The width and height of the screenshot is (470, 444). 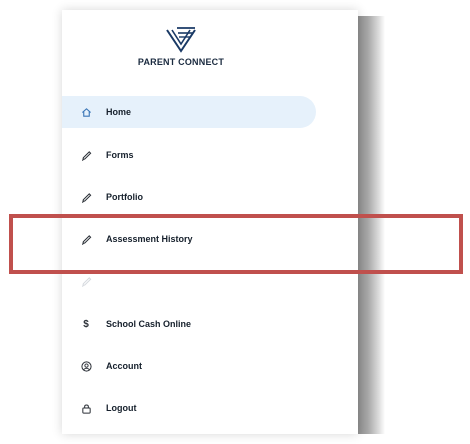 What do you see at coordinates (189, 408) in the screenshot?
I see `nav-item-logout: Logout` at bounding box center [189, 408].